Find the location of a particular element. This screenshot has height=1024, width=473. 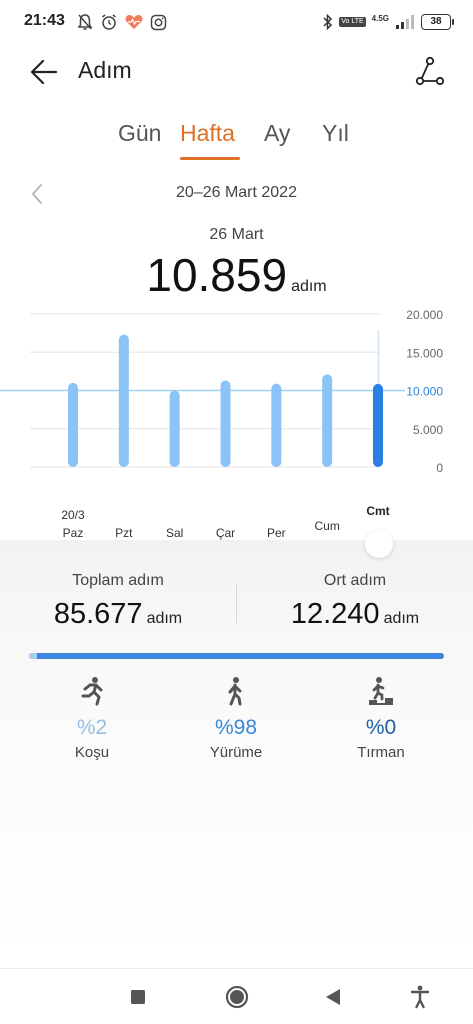

average-steps-unit: adım is located at coordinates (401, 618).